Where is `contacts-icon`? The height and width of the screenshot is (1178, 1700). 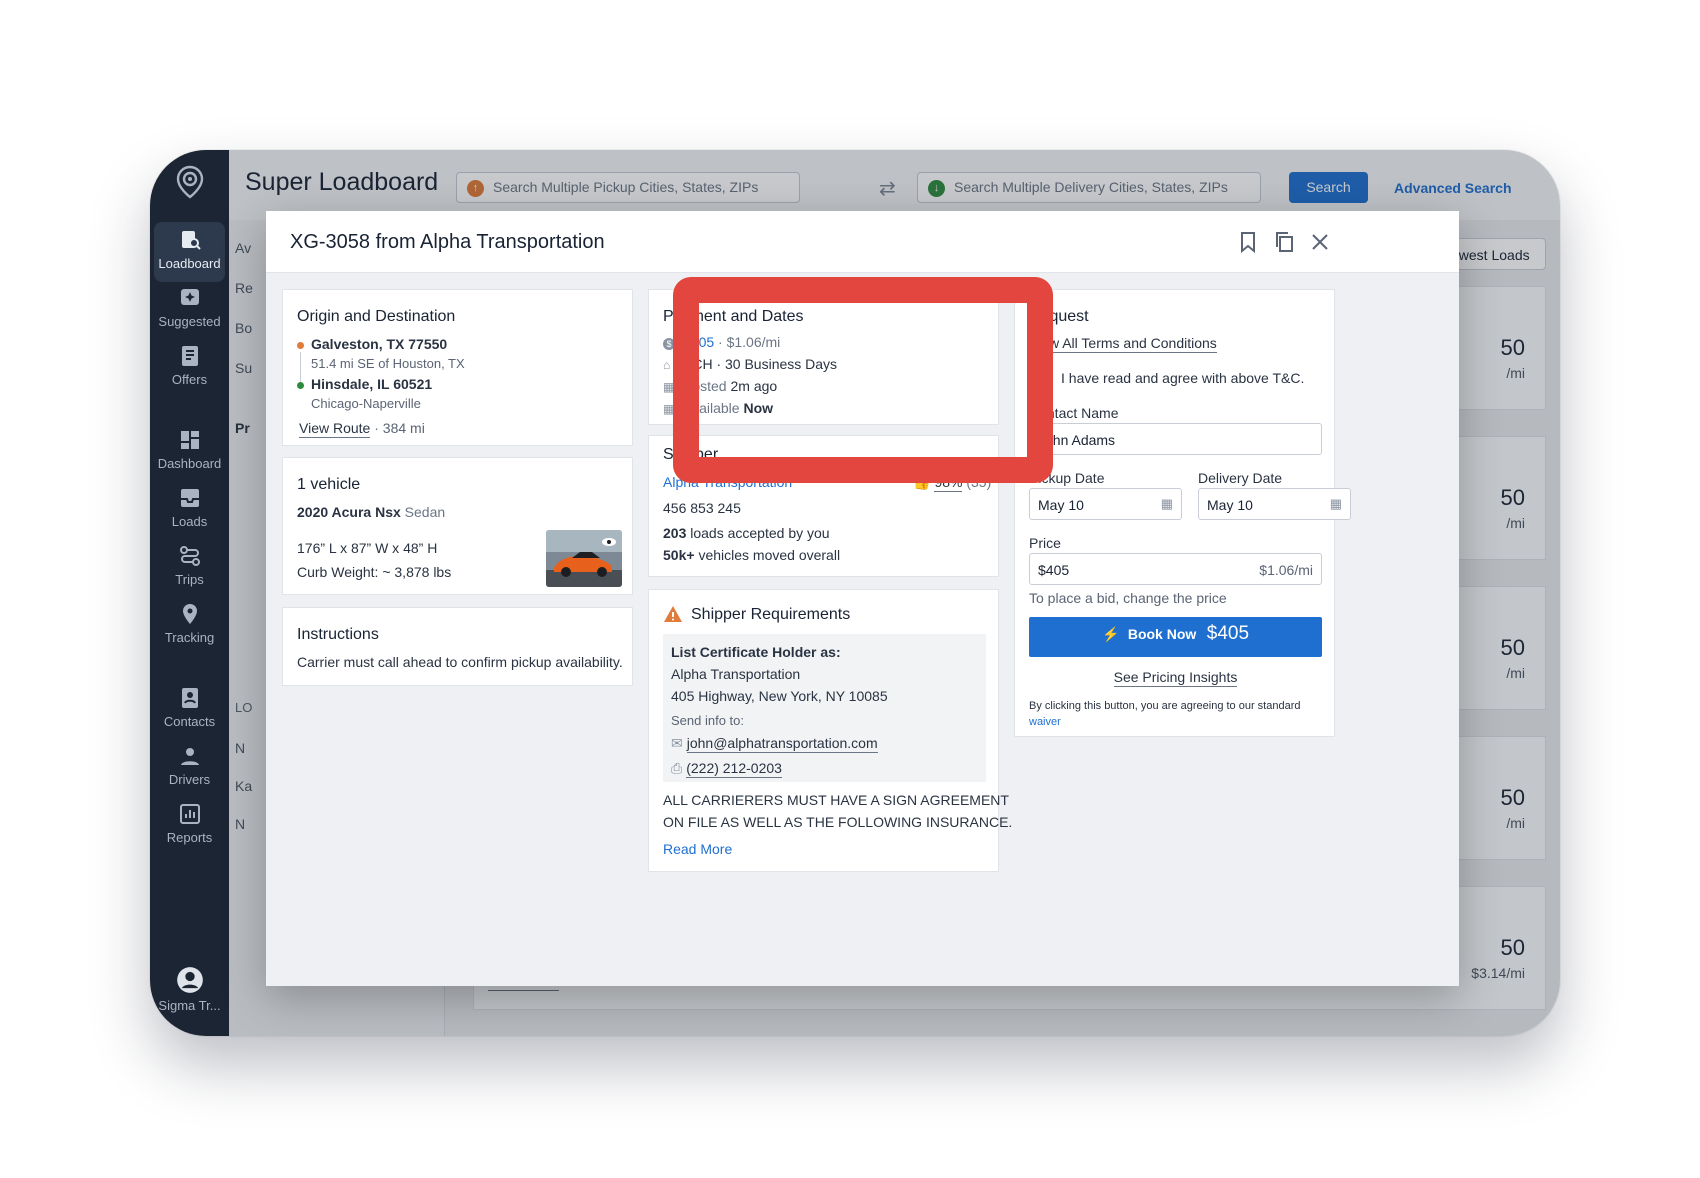 contacts-icon is located at coordinates (189, 698).